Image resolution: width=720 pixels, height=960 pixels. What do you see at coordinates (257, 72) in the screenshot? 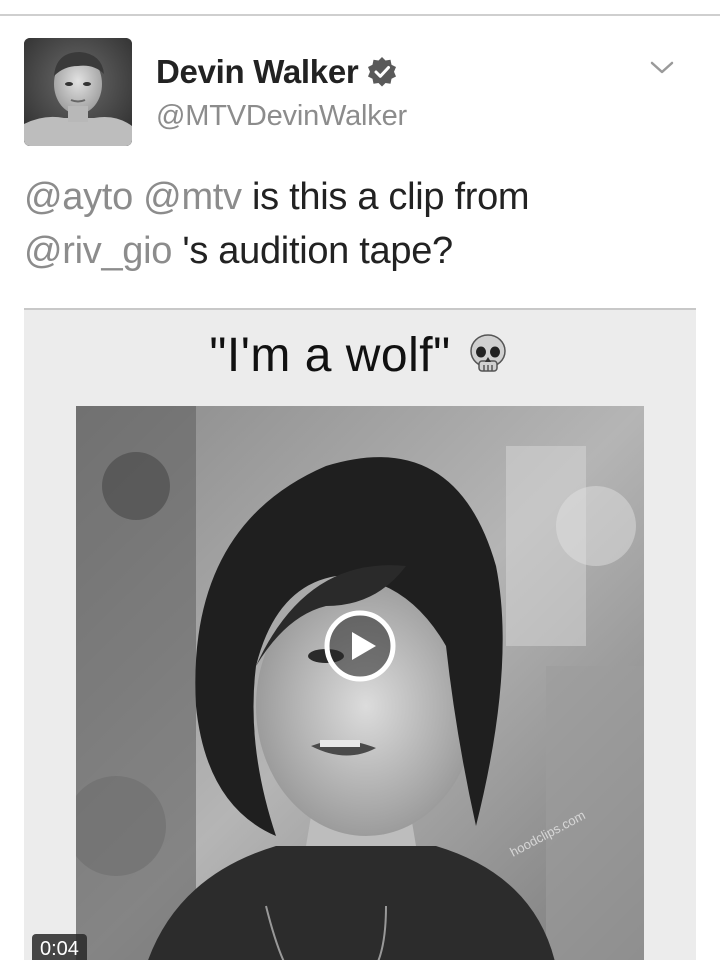
I see `author-display-name: Devin Walker` at bounding box center [257, 72].